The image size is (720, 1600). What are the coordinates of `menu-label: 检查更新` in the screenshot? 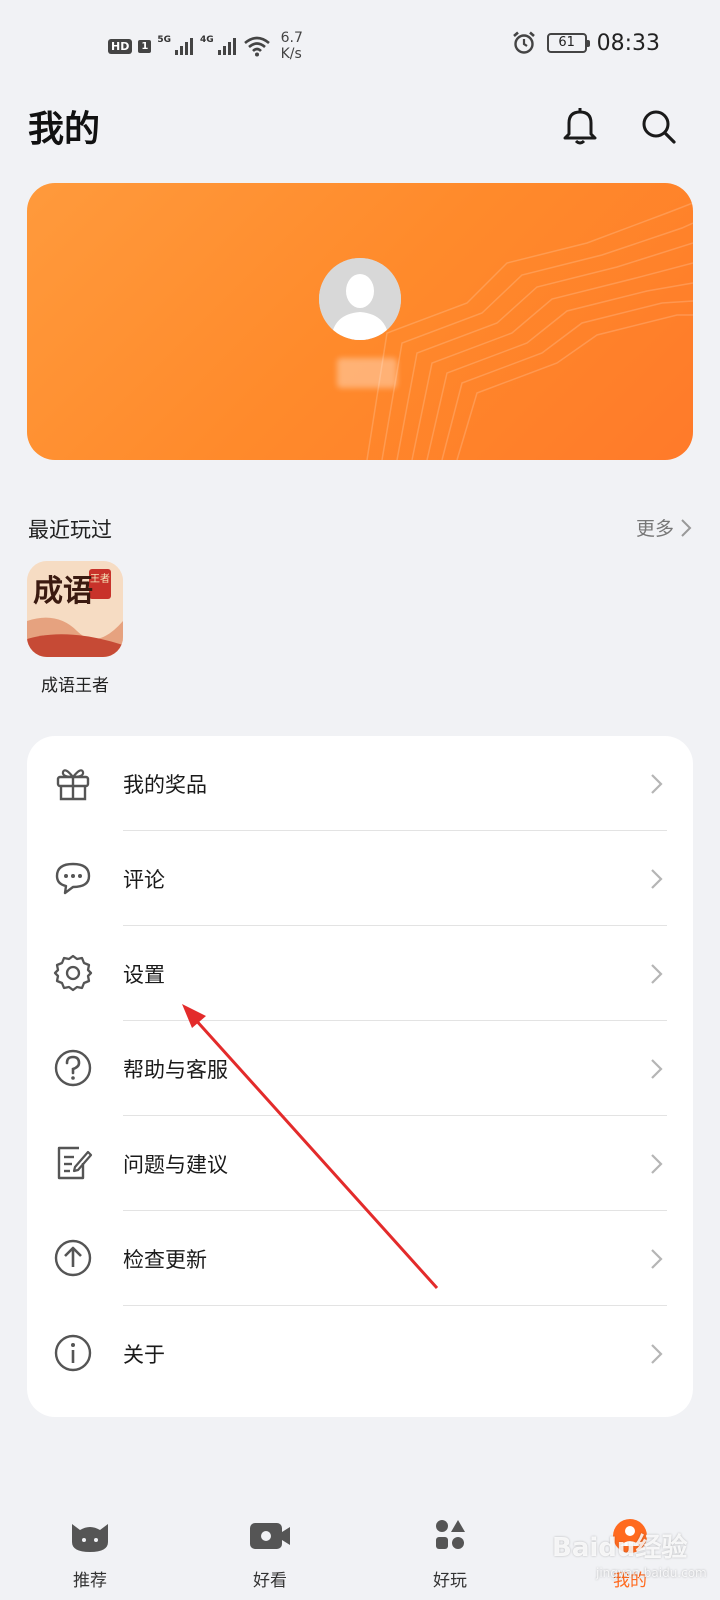 It's located at (165, 1260).